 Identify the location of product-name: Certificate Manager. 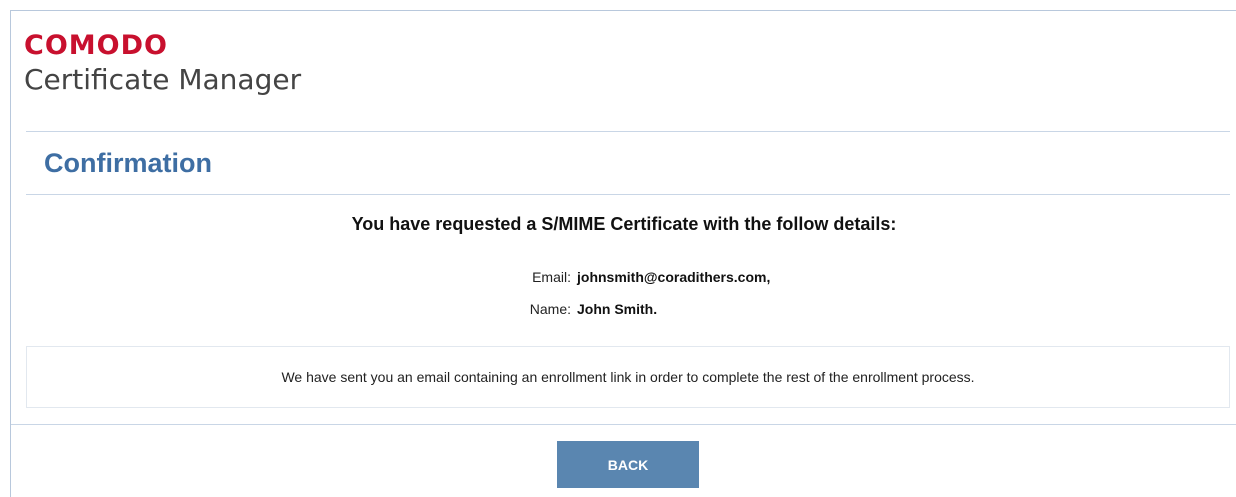
(163, 79).